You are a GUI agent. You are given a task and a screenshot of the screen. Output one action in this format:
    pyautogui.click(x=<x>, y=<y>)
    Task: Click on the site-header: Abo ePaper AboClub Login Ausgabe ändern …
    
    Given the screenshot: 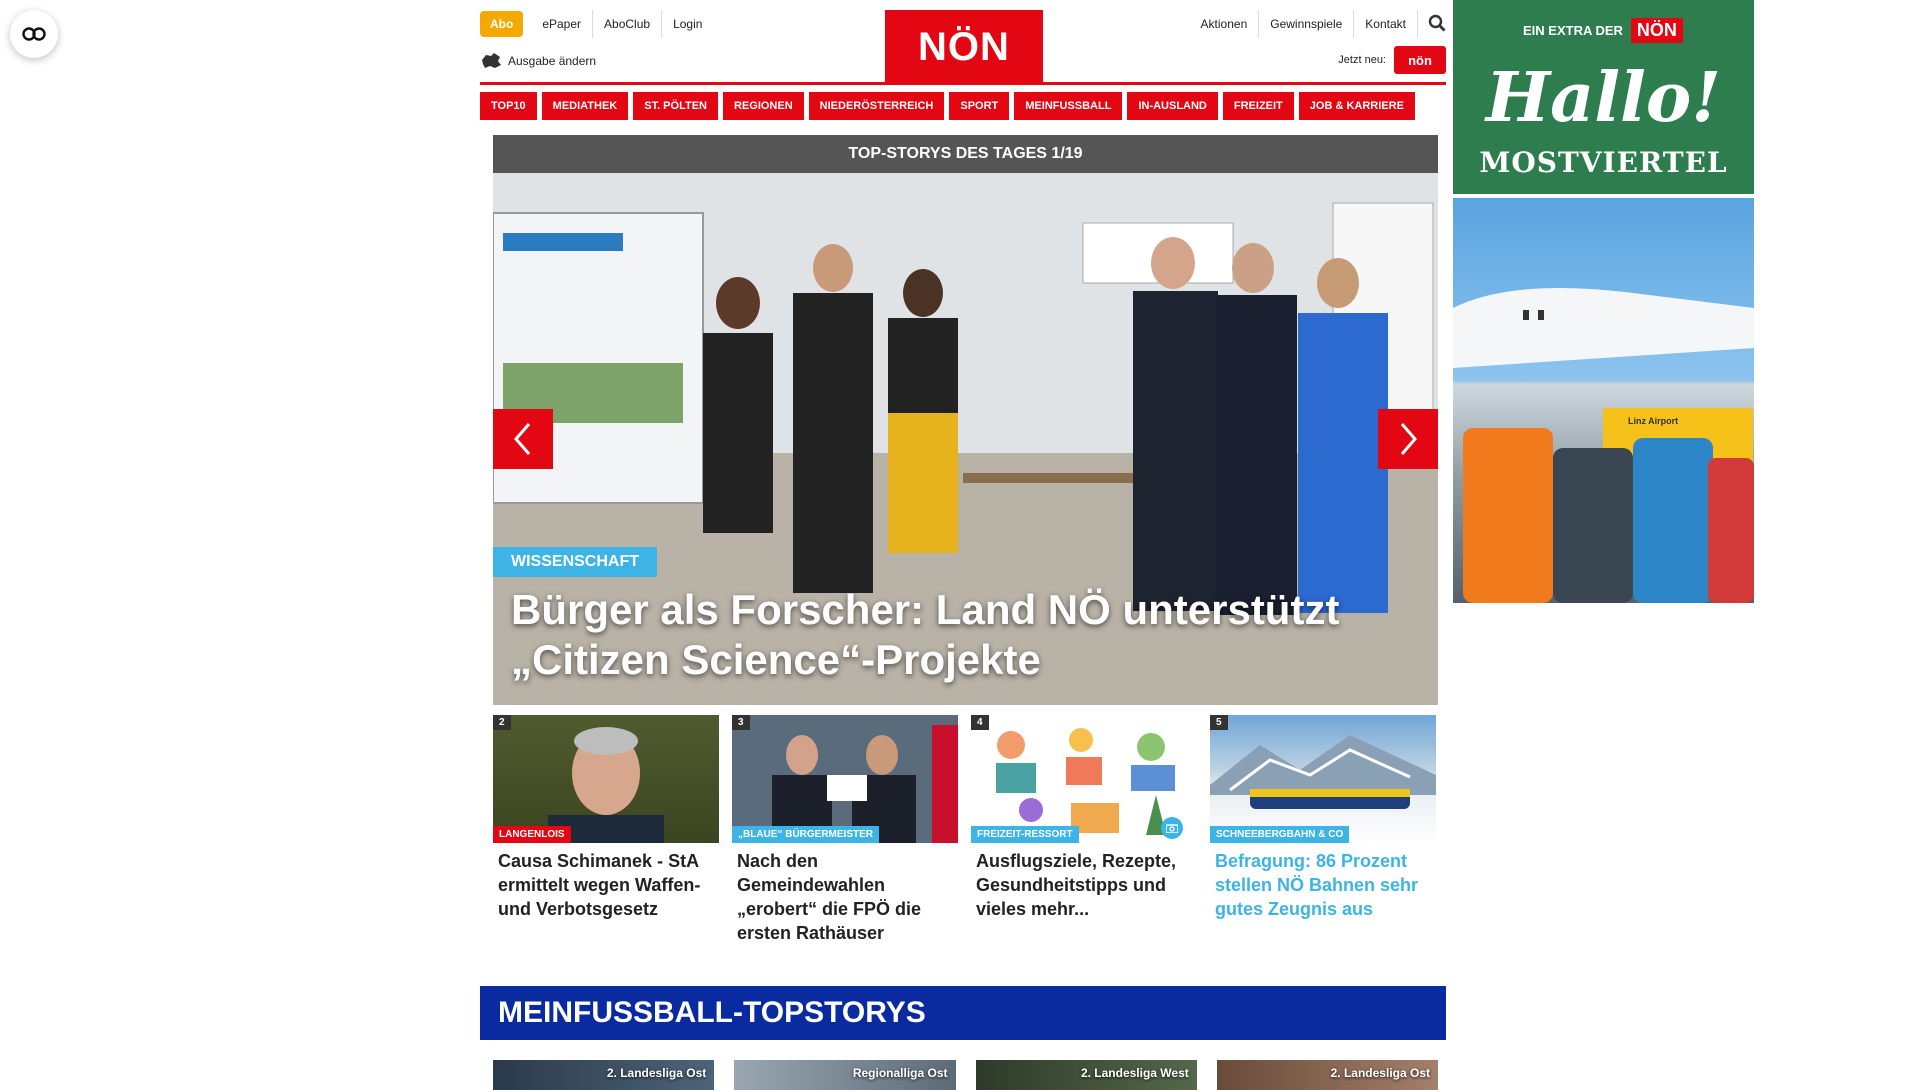 What is the action you would take?
    pyautogui.click(x=963, y=46)
    